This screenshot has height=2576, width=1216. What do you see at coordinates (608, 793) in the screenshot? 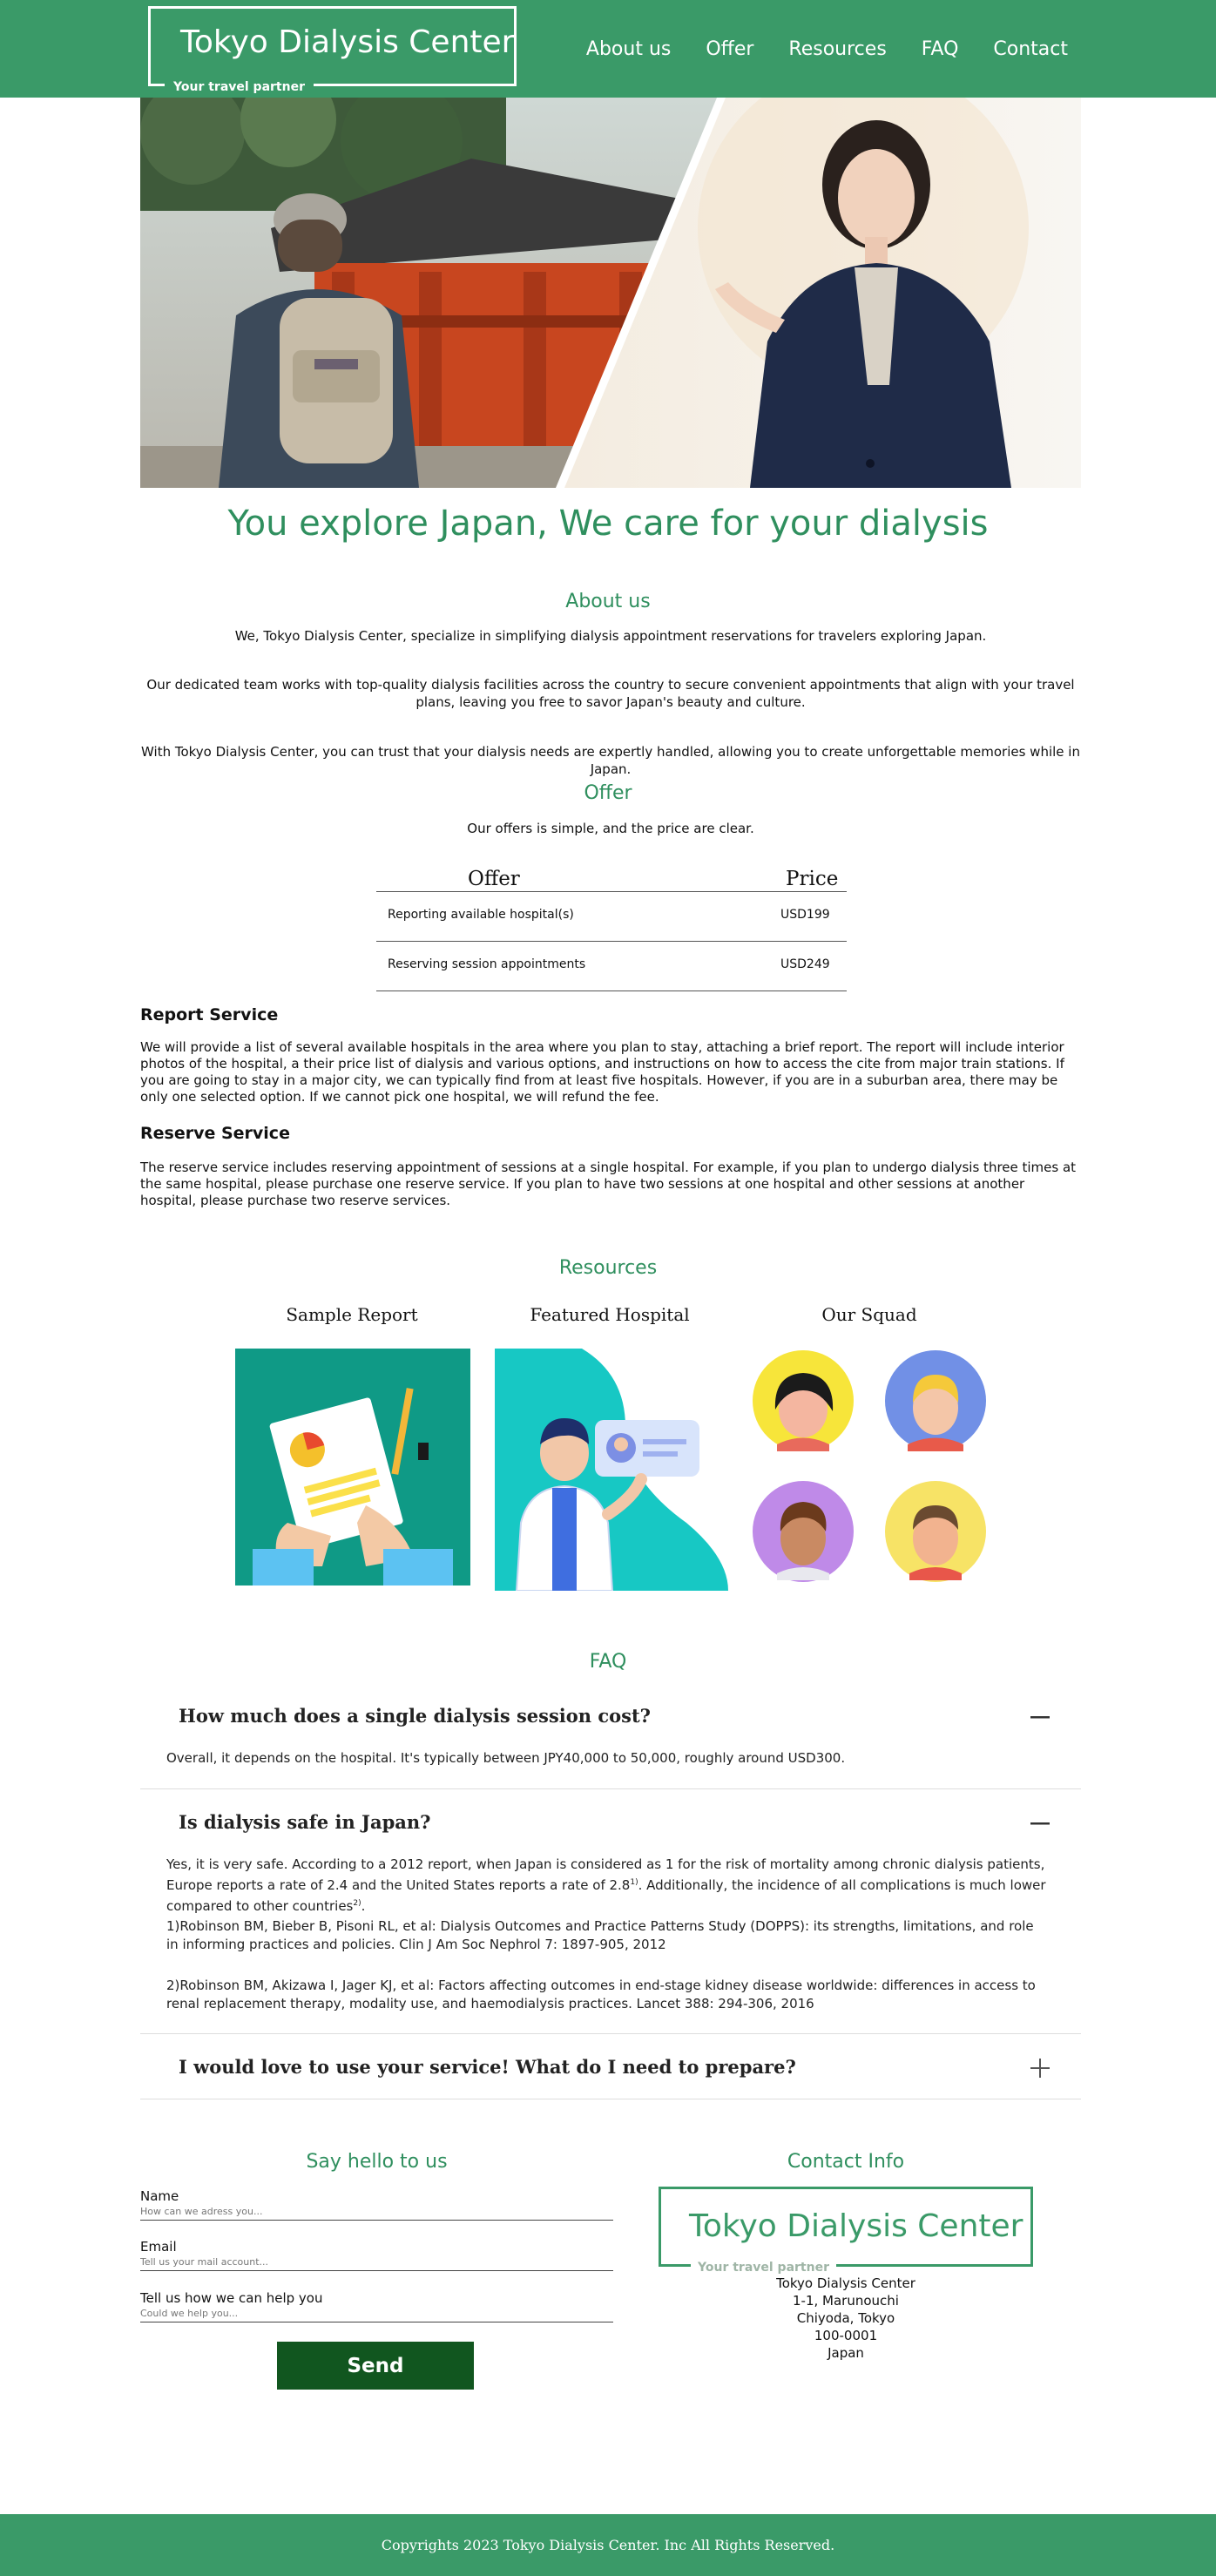
I see `offer-title: Offer` at bounding box center [608, 793].